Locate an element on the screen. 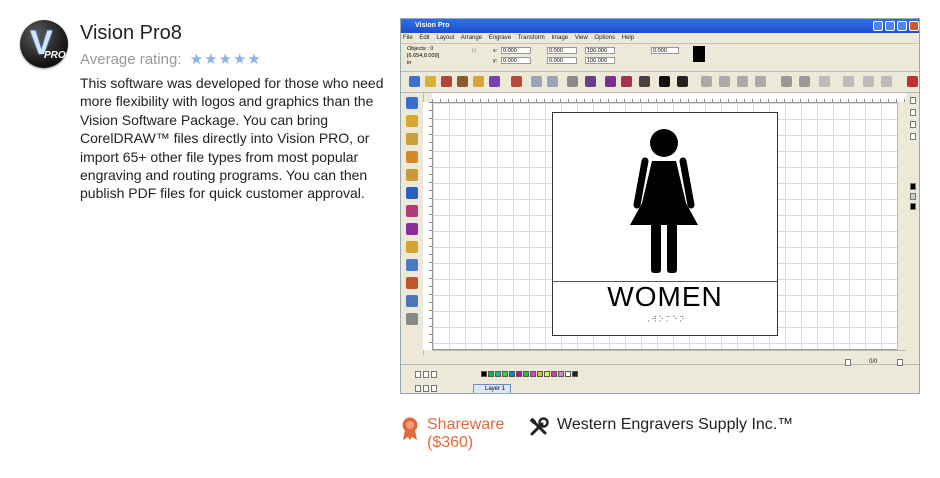 This screenshot has width=940, height=478. app-title: Vision Pro8 is located at coordinates (131, 33).